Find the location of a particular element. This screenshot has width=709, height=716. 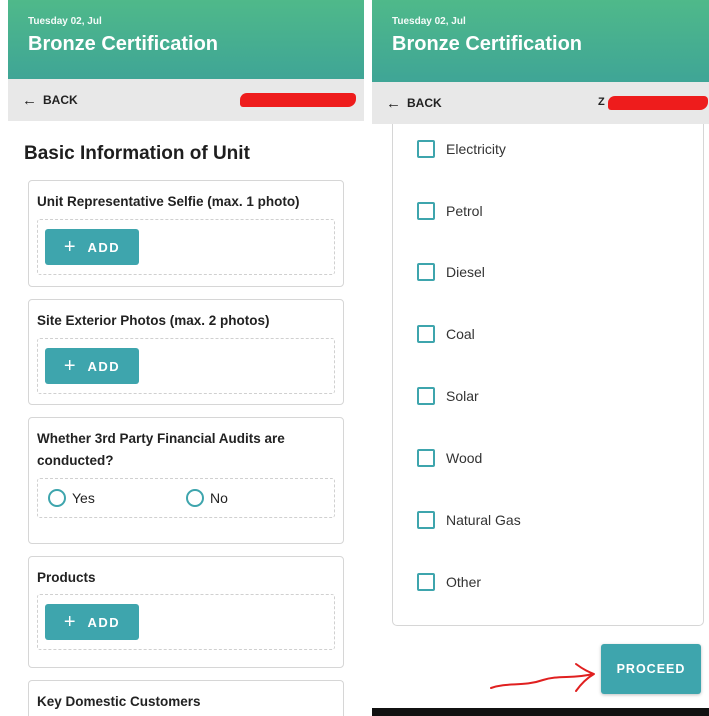

radio-area: Yes No is located at coordinates (186, 498).